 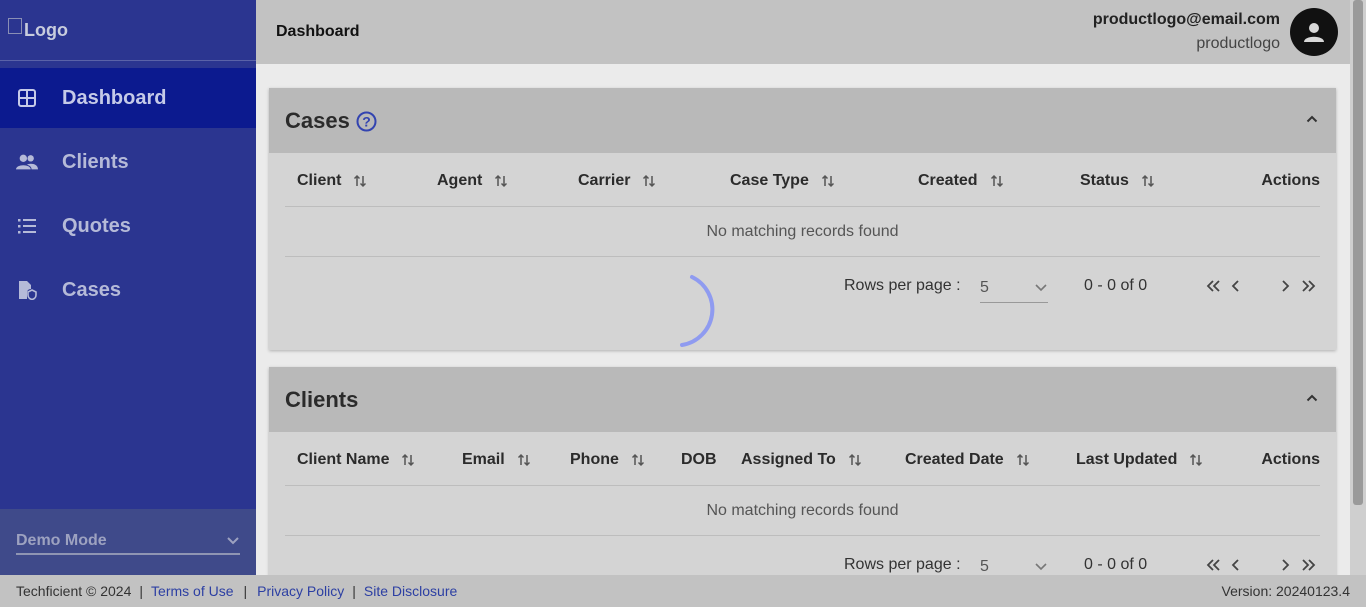 What do you see at coordinates (332, 181) in the screenshot?
I see `col-header-client: Client` at bounding box center [332, 181].